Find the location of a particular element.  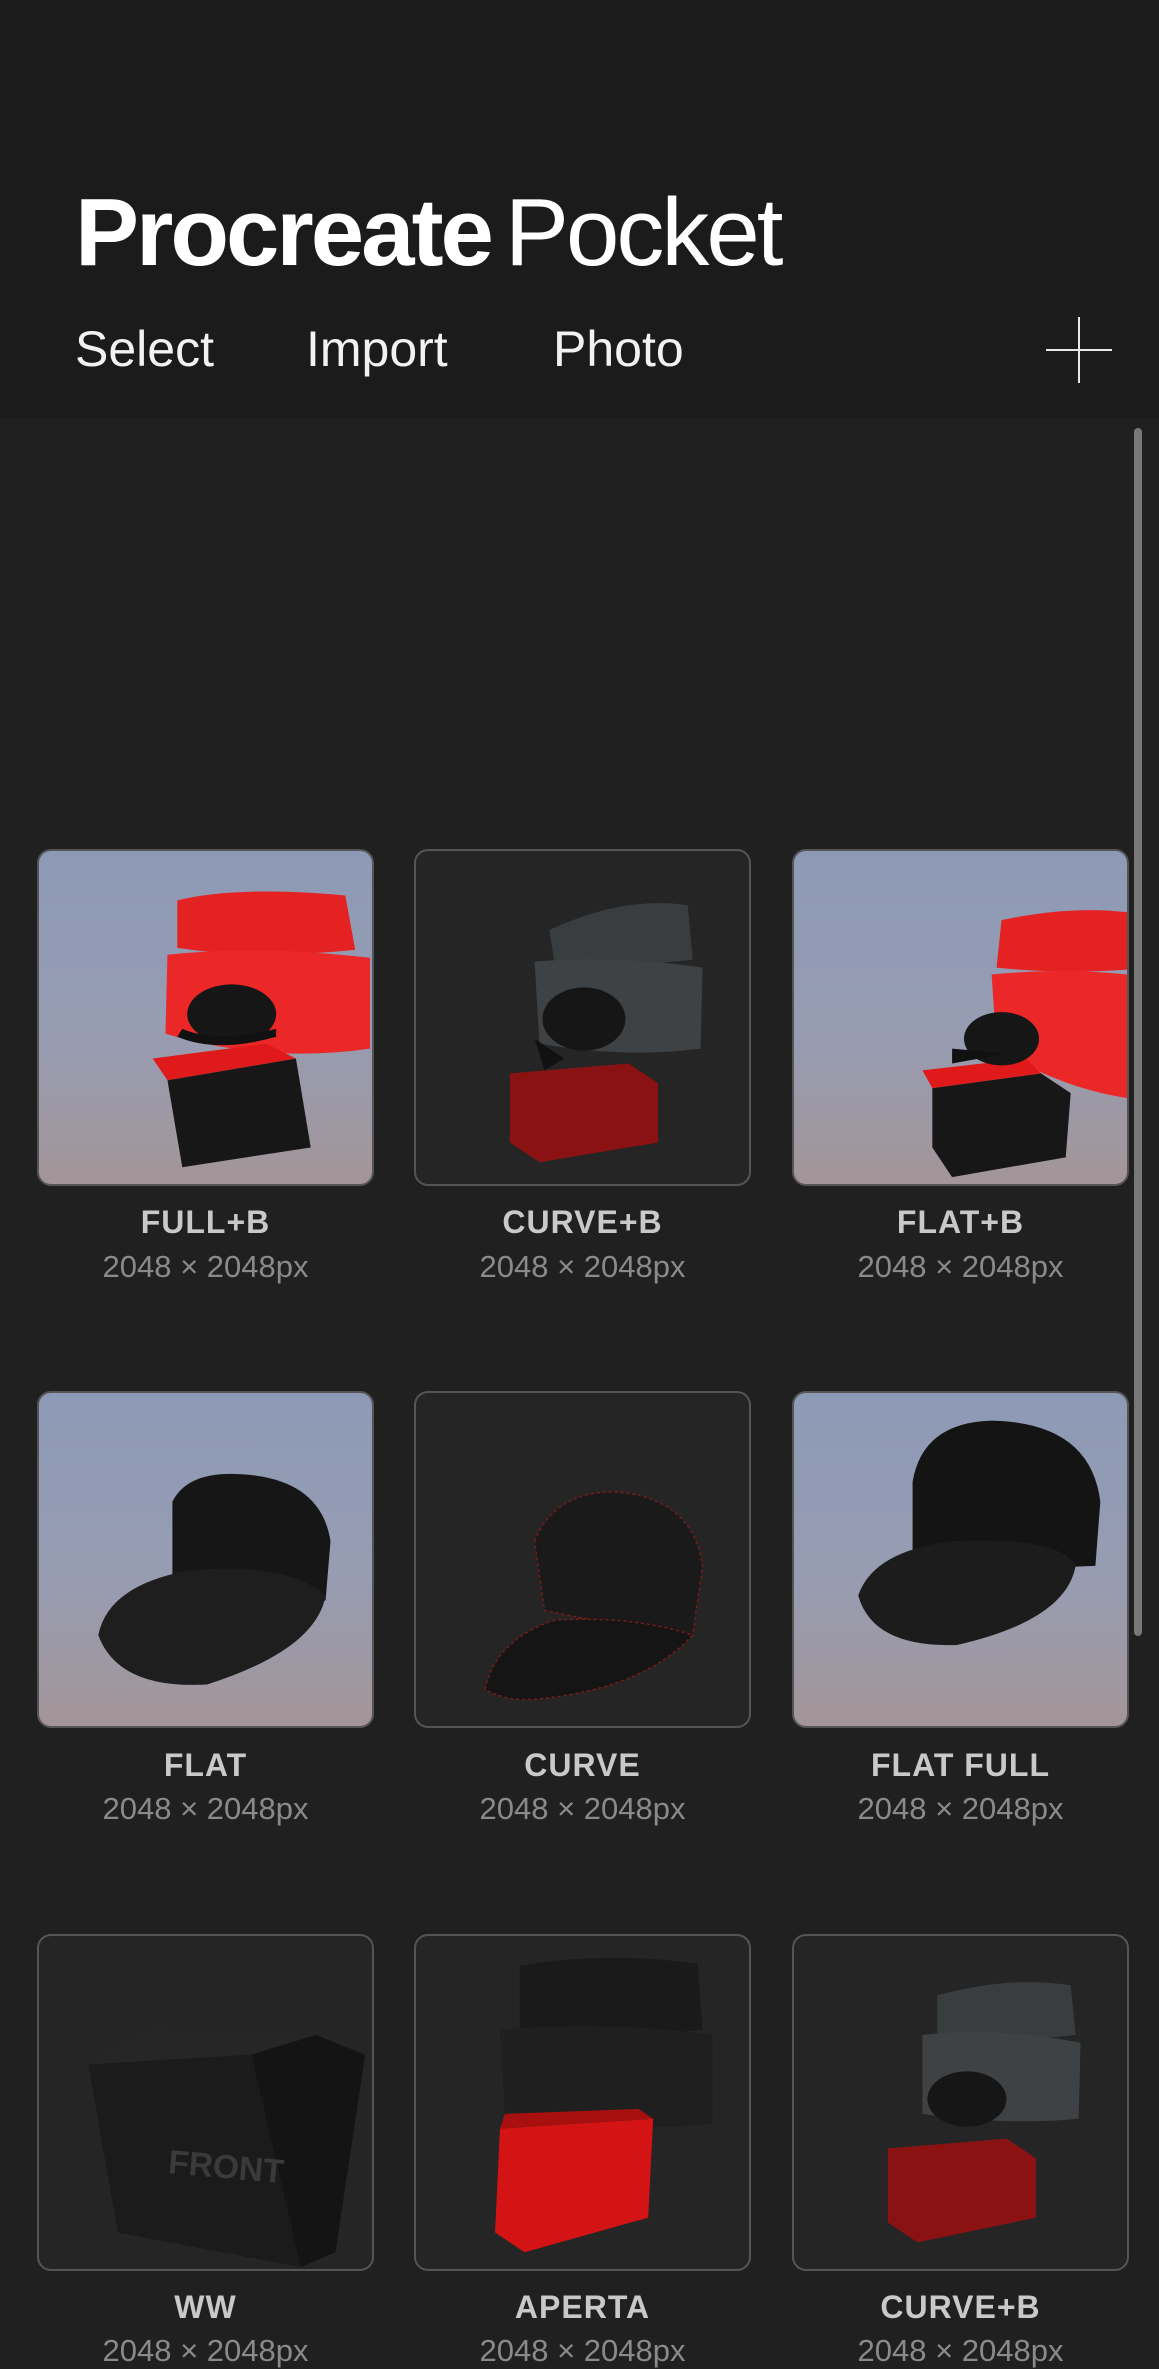

open-red-box-image is located at coordinates (604, 2105).